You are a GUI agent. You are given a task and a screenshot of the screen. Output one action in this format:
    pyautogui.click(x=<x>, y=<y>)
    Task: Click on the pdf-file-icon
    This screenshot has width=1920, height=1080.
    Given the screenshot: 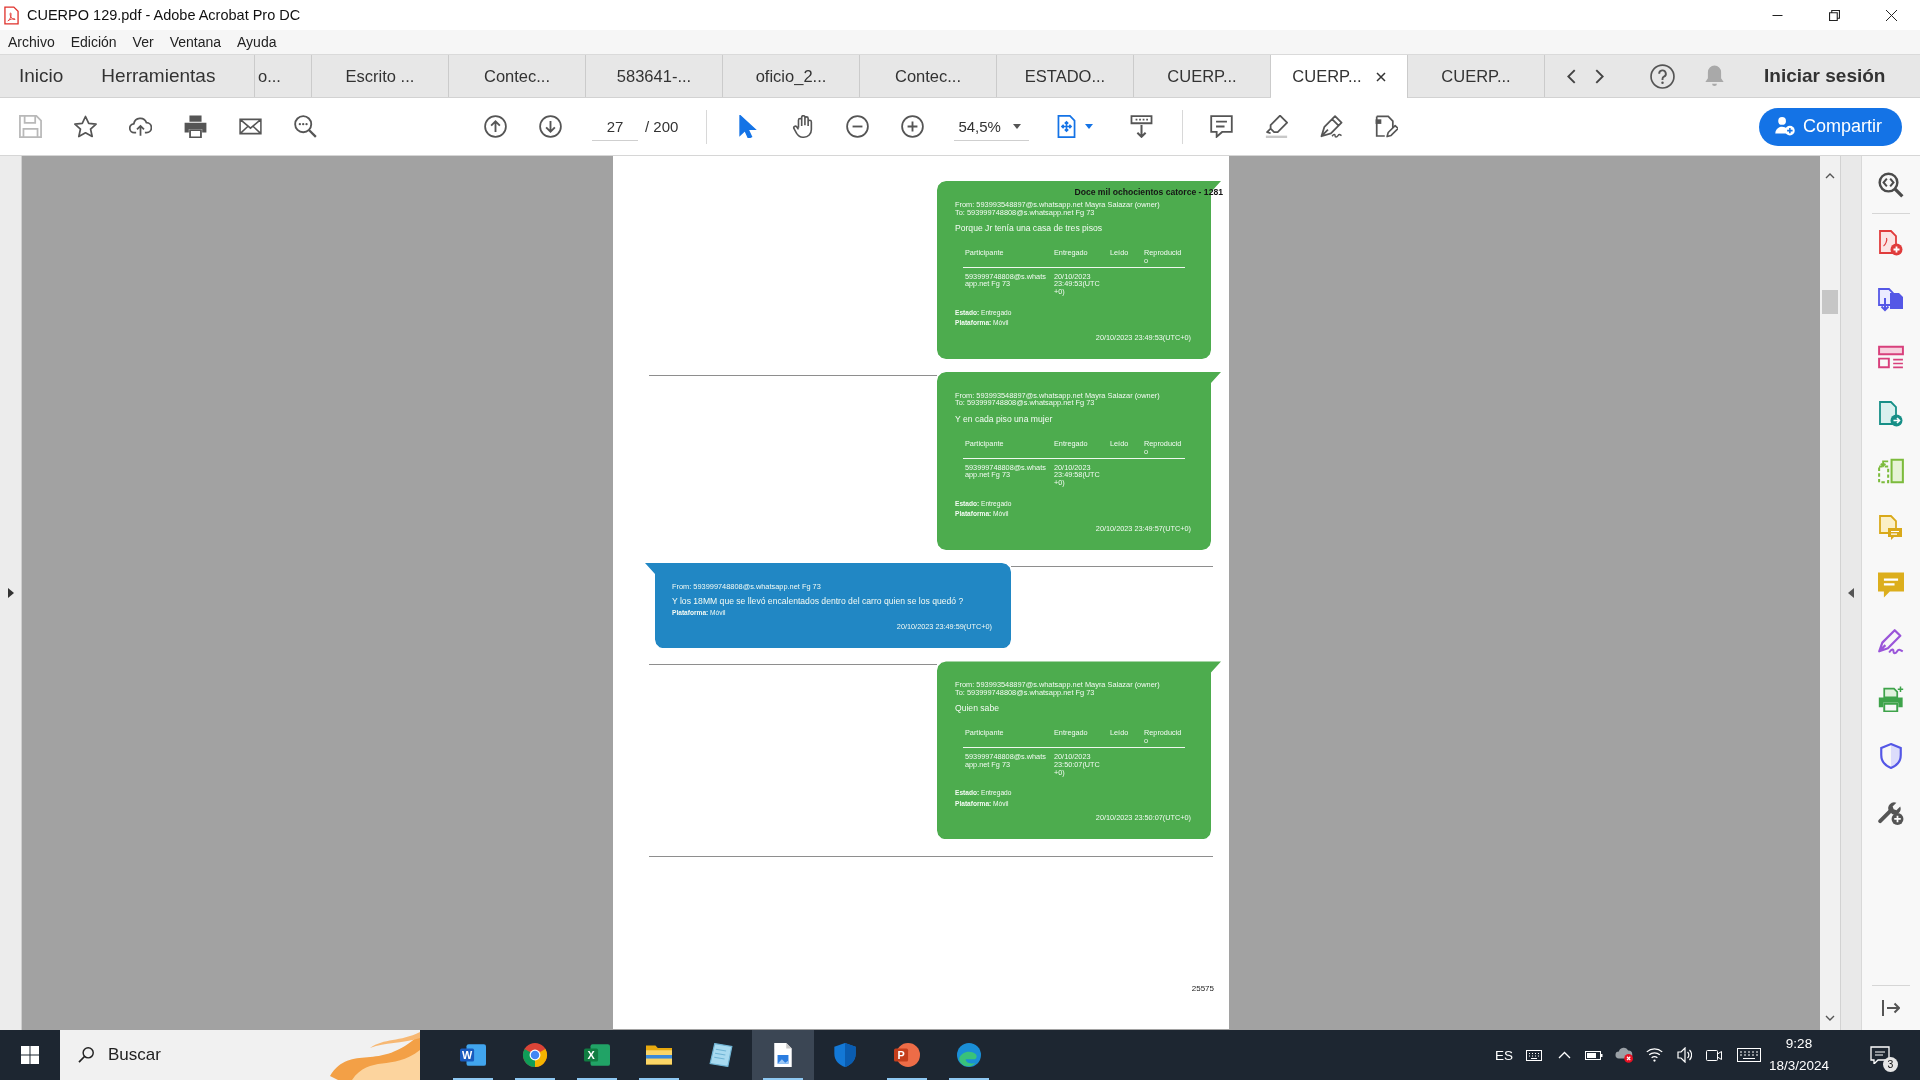 What is the action you would take?
    pyautogui.click(x=11, y=15)
    